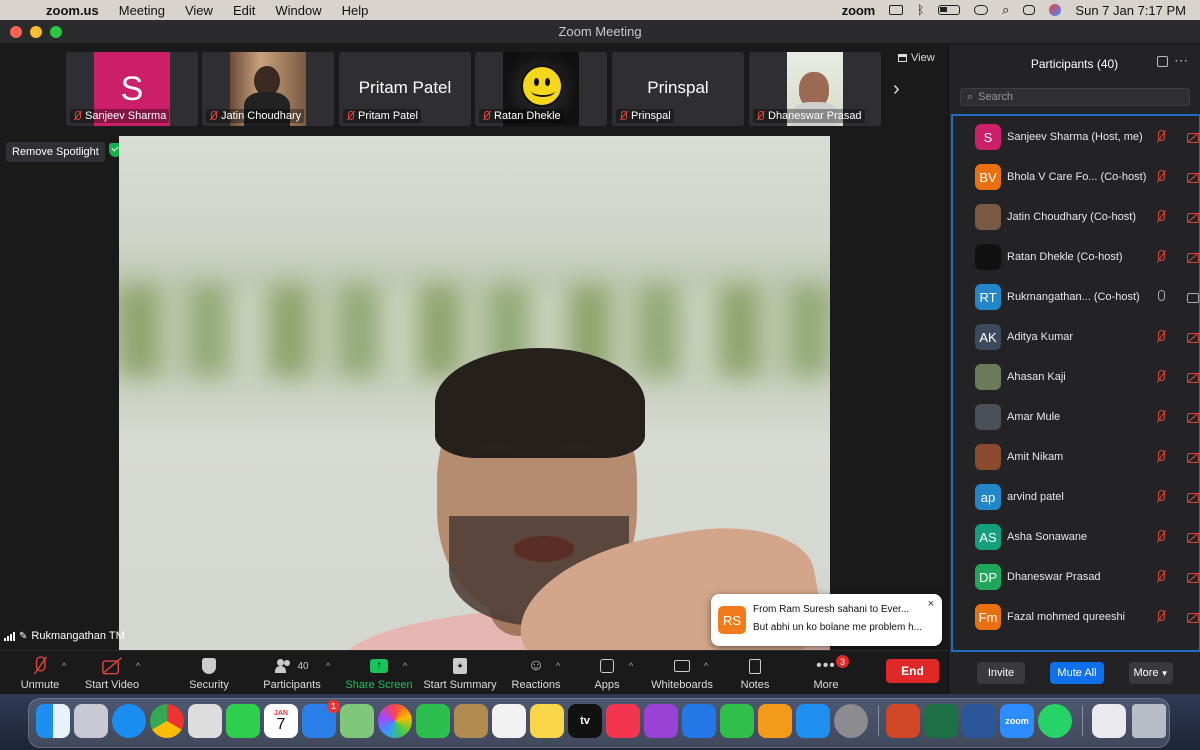 The image size is (1200, 750). Describe the element at coordinates (1149, 721) in the screenshot. I see `trash-icon` at that location.